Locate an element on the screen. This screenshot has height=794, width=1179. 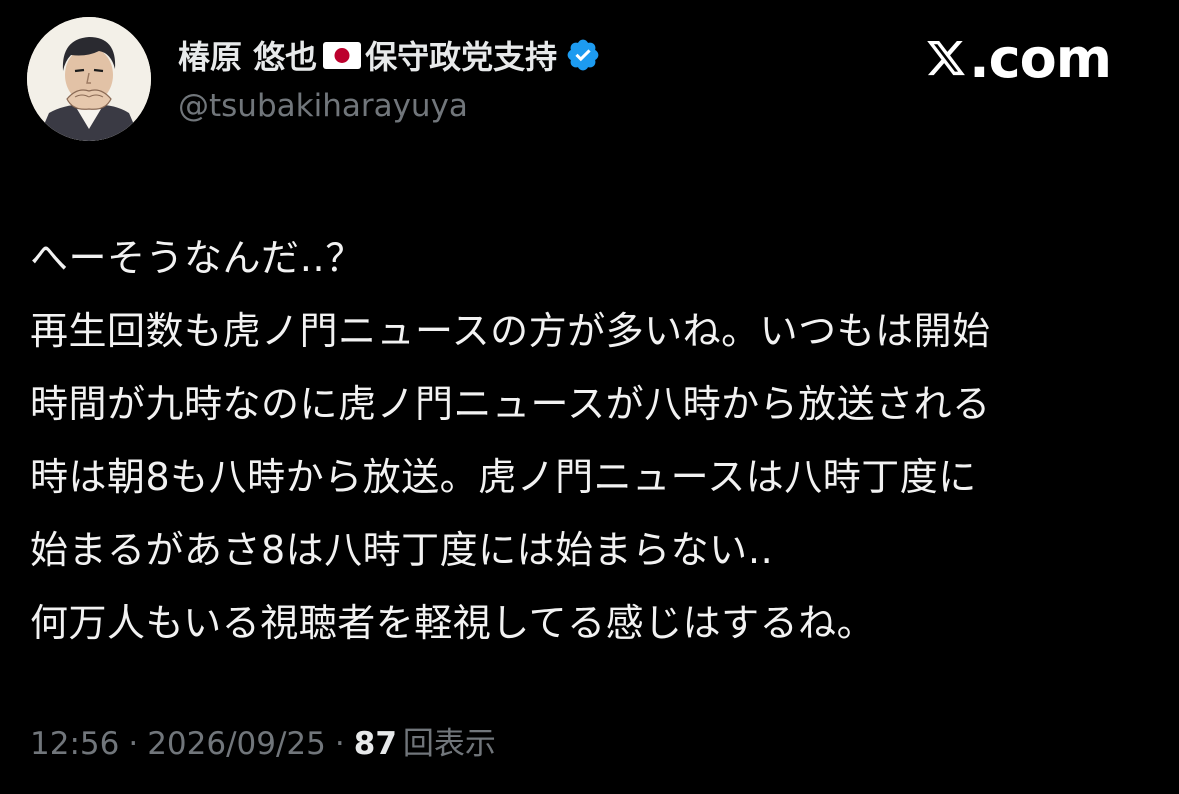
tweet-meta: 12:56 · 2026/09/25 · 87 回表示 is located at coordinates (263, 740).